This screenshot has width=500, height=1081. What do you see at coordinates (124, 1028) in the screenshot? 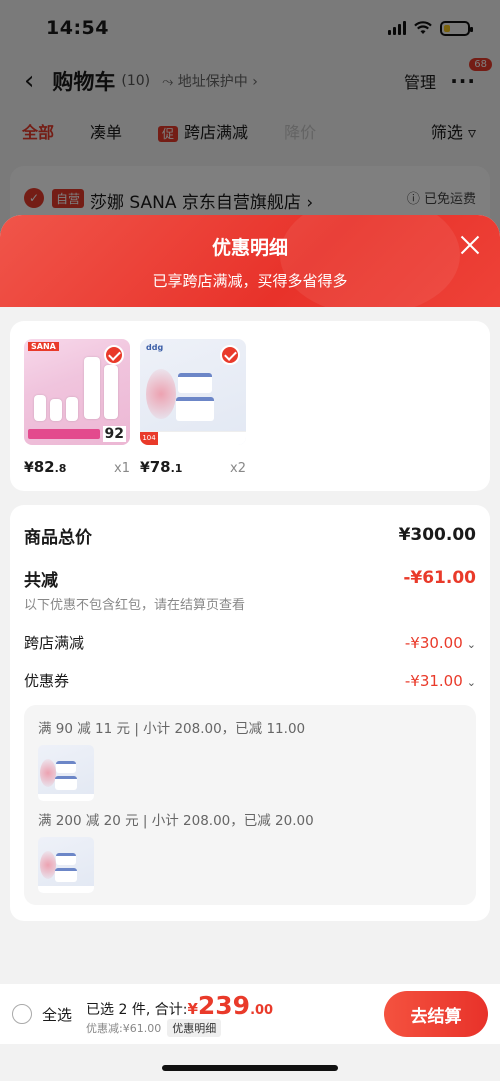
I see `discount-text: 优惠减:¥61.00` at bounding box center [124, 1028].